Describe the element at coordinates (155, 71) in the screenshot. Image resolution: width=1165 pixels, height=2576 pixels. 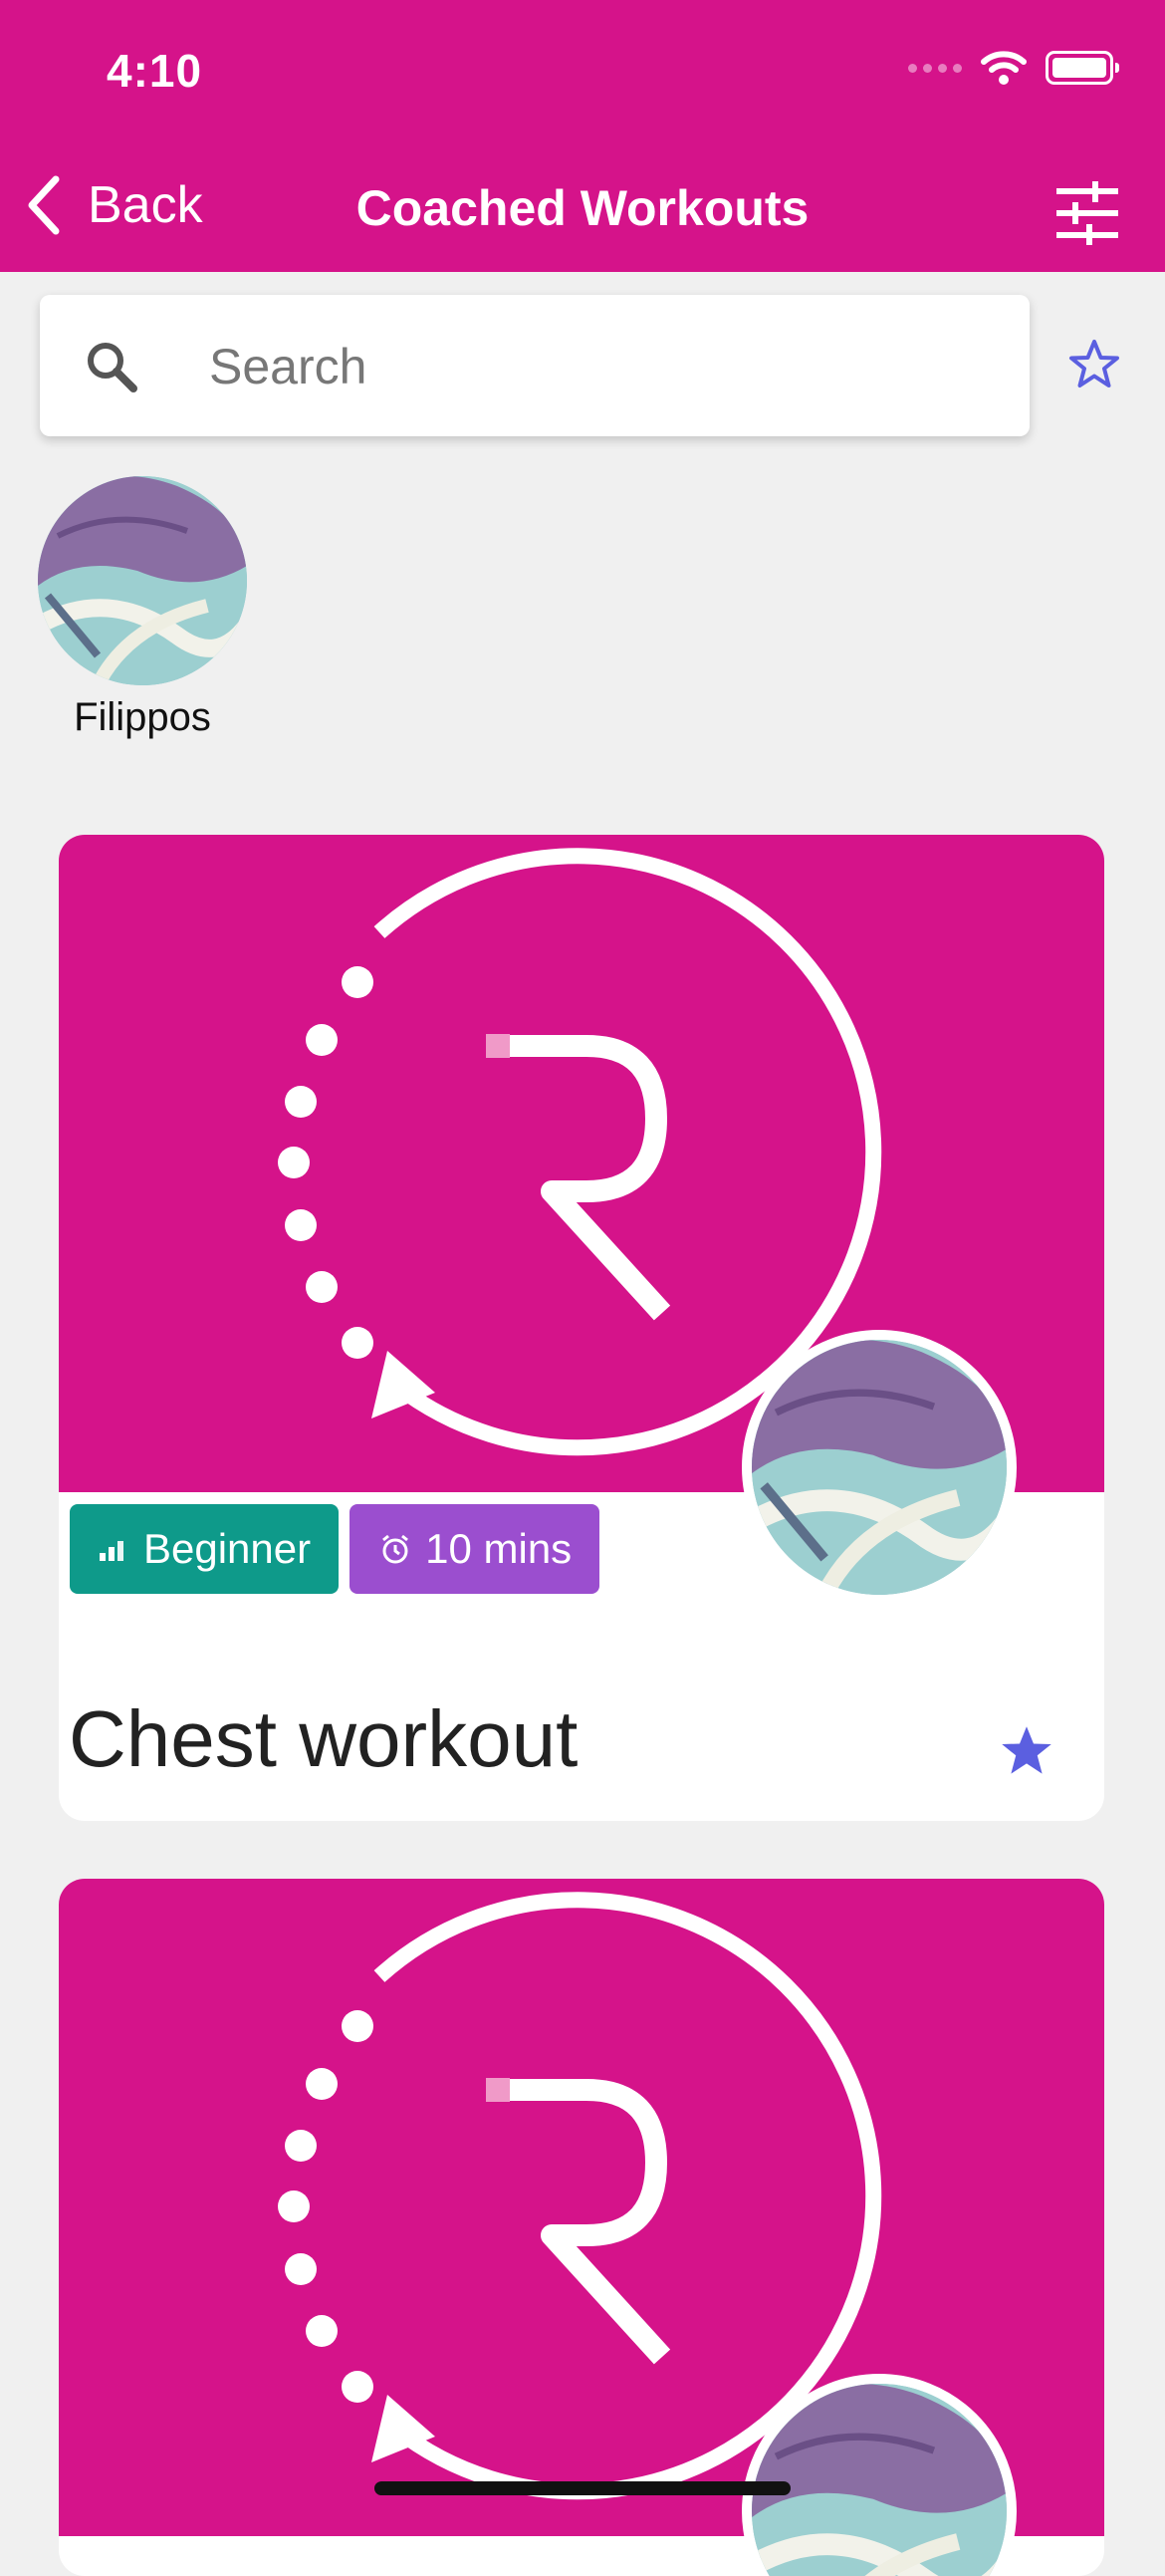
I see `status-time: 4:10` at that location.